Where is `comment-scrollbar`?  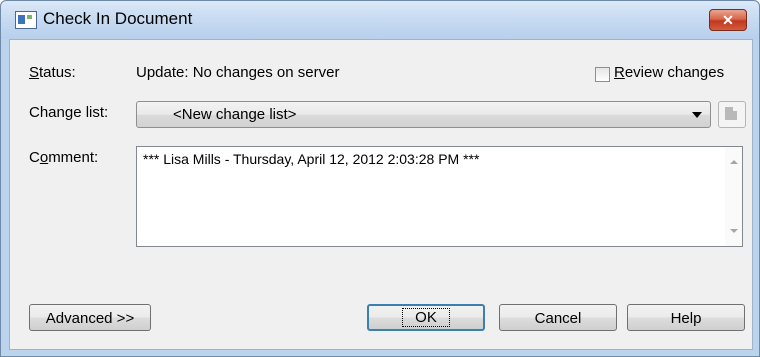
comment-scrollbar is located at coordinates (733, 196).